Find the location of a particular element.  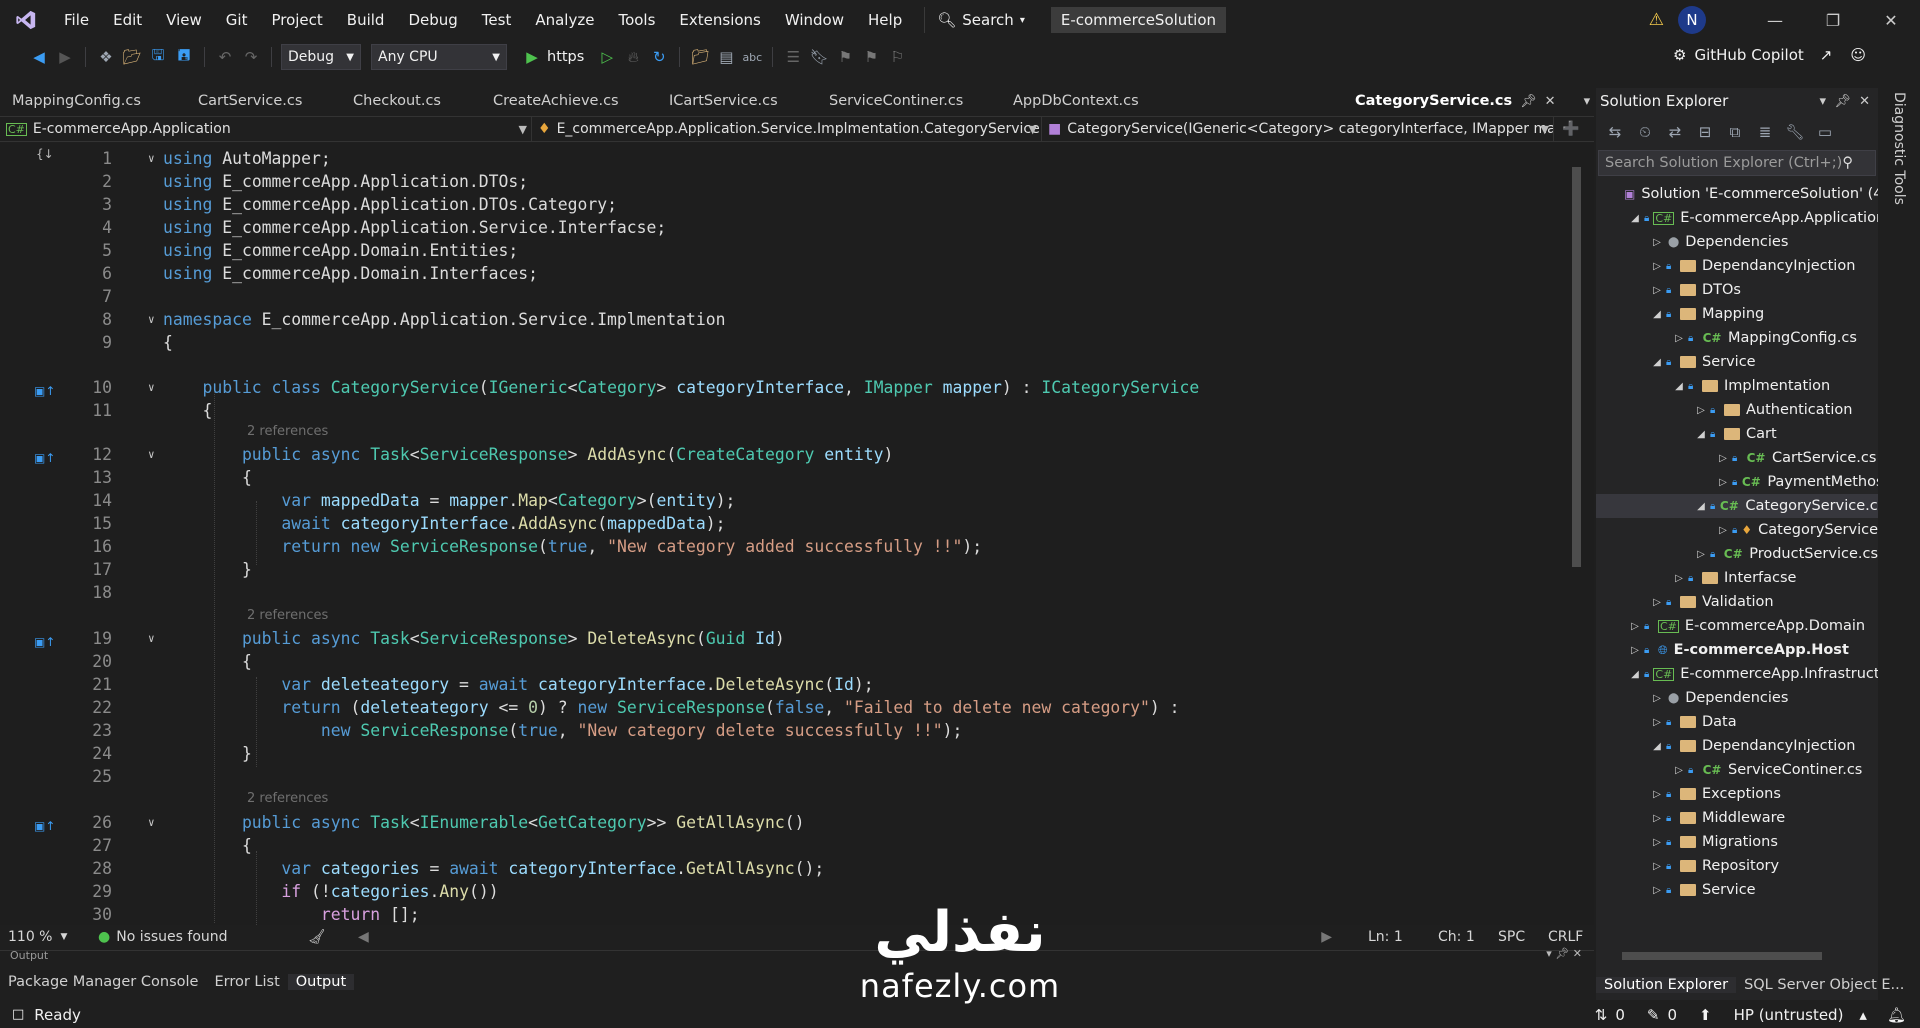

tree-node: ◢ 🔒︎ DependancyInjection is located at coordinates (1737, 746).